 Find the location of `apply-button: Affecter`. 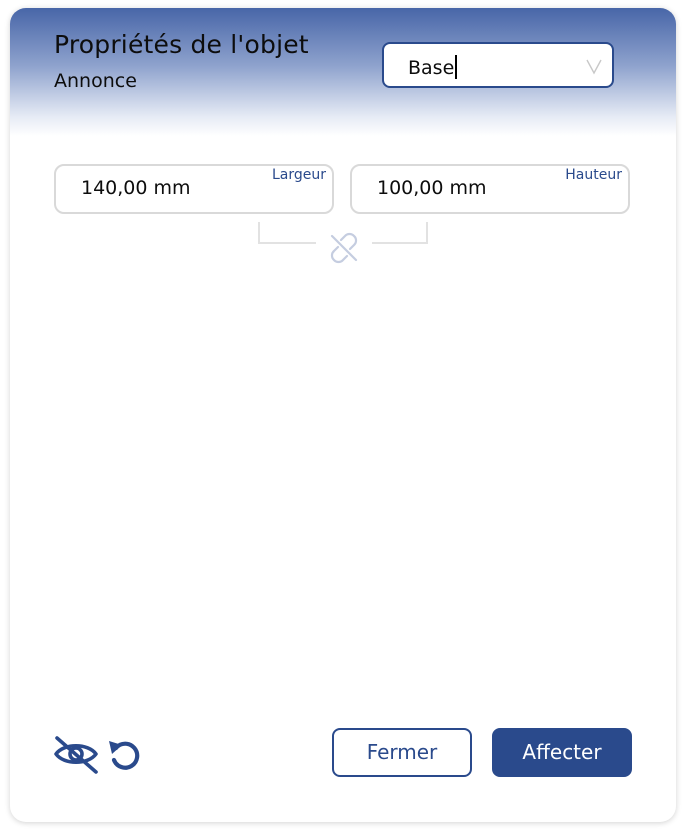

apply-button: Affecter is located at coordinates (562, 752).